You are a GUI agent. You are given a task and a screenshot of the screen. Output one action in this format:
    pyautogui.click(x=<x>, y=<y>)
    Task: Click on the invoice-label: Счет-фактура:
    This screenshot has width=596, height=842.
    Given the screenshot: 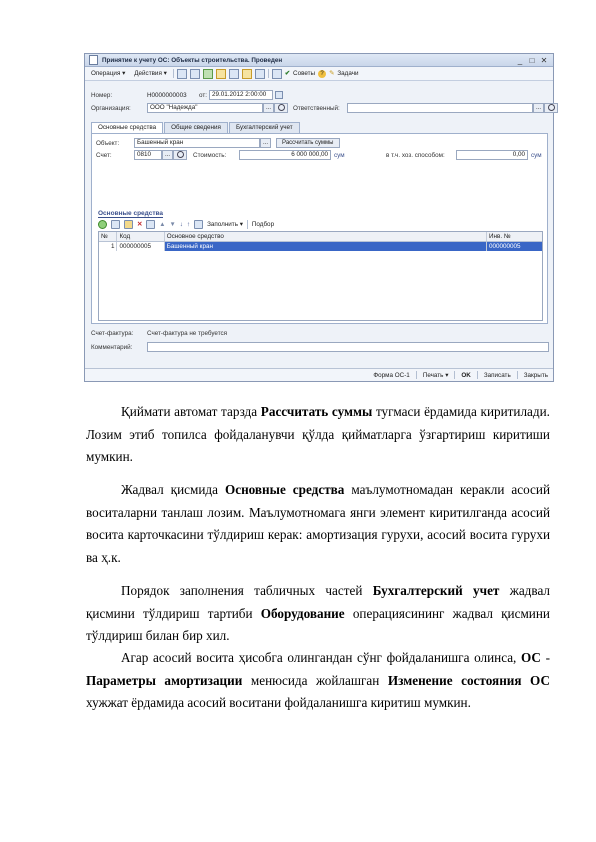 What is the action you would take?
    pyautogui.click(x=112, y=333)
    